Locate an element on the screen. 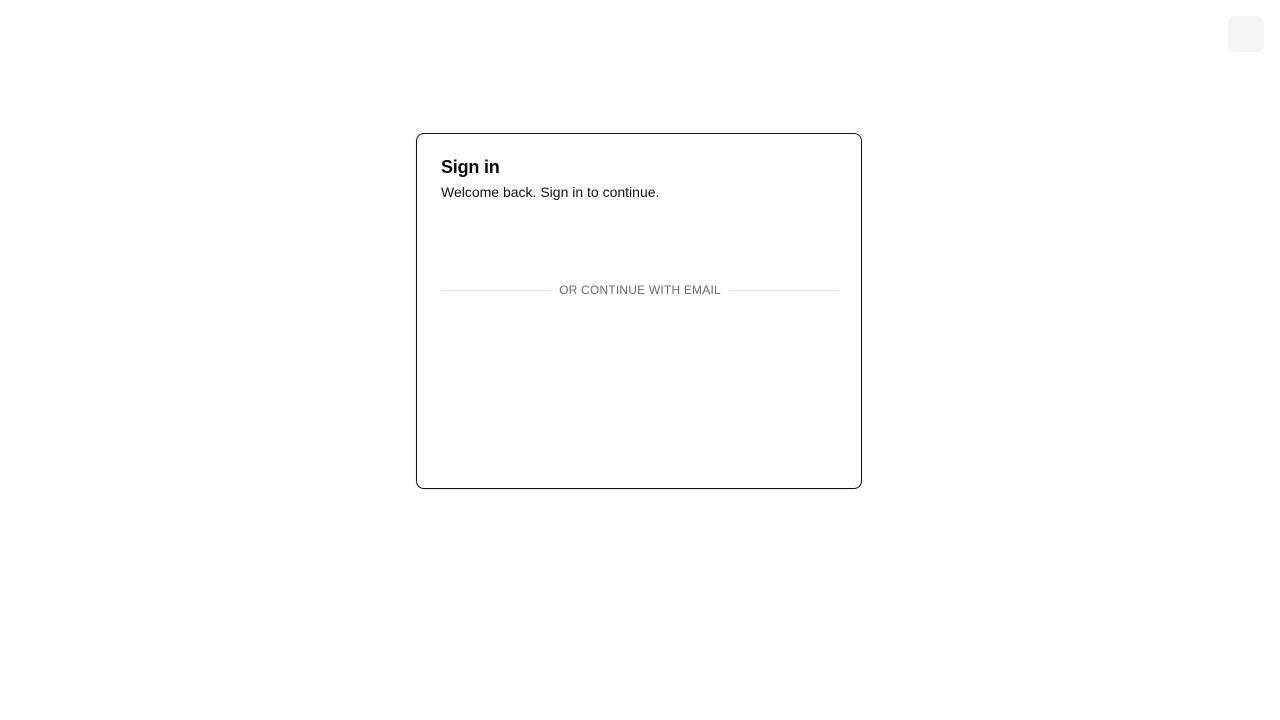 The width and height of the screenshot is (1280, 720). email-divider: OR CONTINUE WITH EMAIL is located at coordinates (640, 290).